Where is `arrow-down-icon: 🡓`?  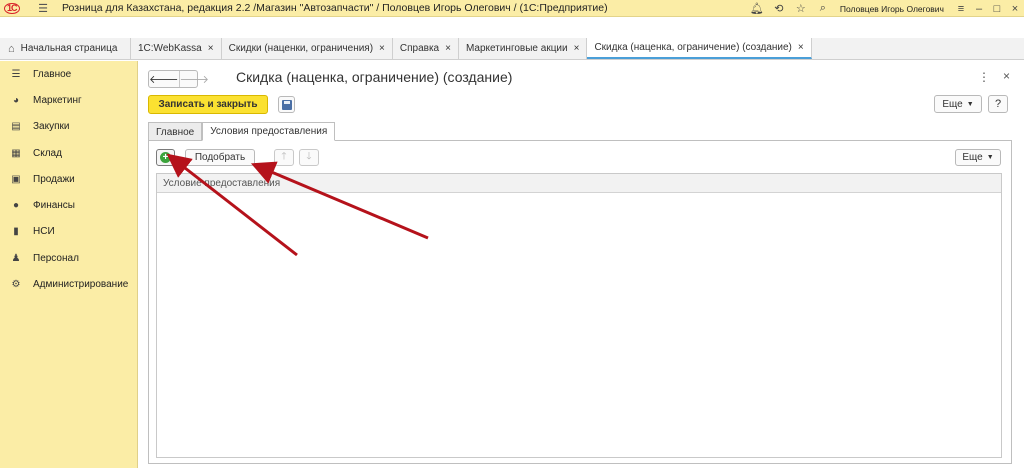 arrow-down-icon: 🡓 is located at coordinates (309, 156).